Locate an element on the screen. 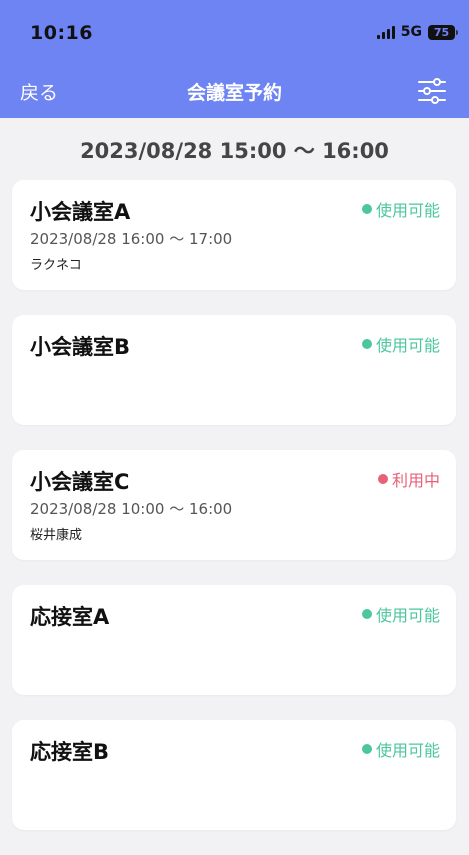 The width and height of the screenshot is (469, 855). signal-icon is located at coordinates (385, 32).